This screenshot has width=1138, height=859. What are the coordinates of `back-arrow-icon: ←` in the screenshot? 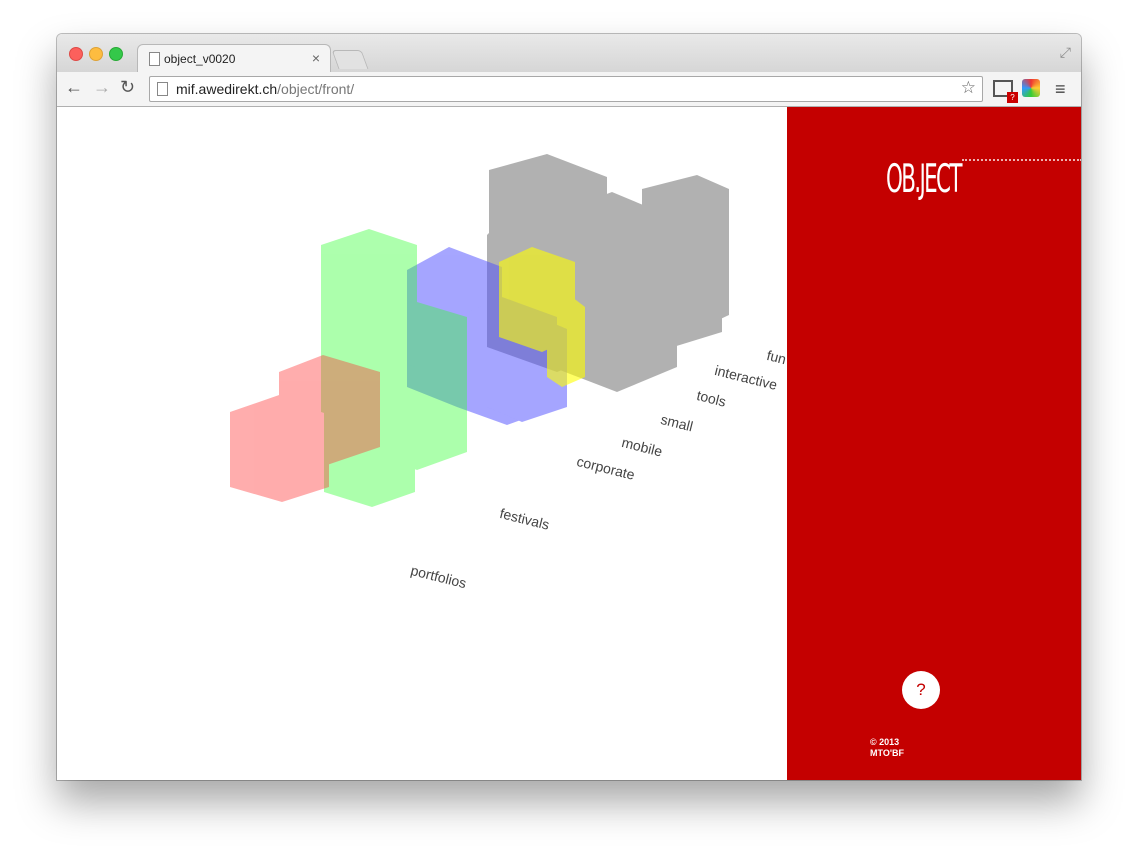 It's located at (74, 87).